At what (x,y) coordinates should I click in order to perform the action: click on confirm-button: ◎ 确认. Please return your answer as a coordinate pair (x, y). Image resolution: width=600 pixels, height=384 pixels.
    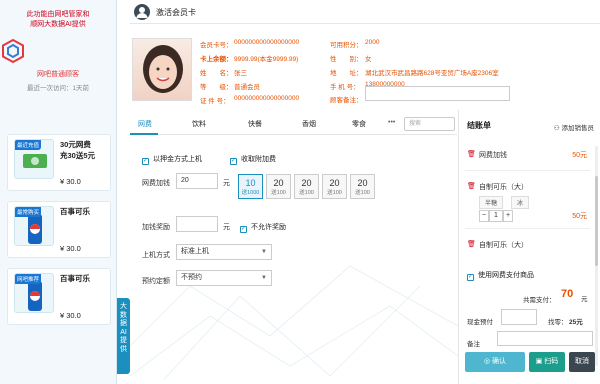
    Looking at the image, I should click on (495, 362).